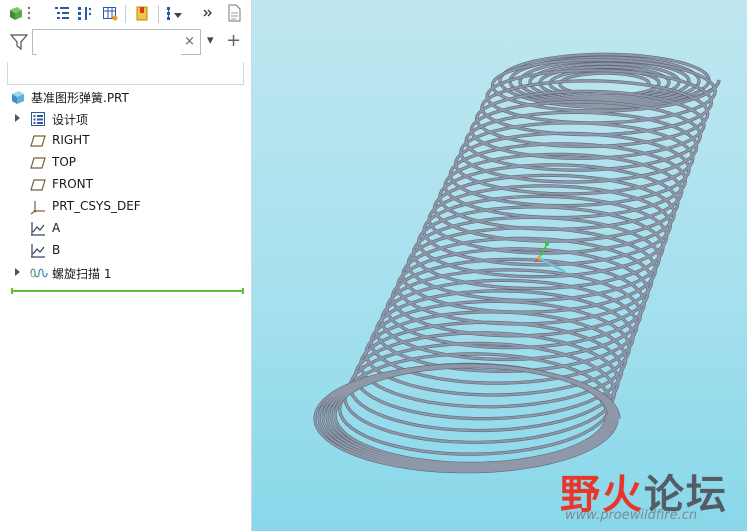  What do you see at coordinates (64, 162) in the screenshot?
I see `tree-item-label: TOP` at bounding box center [64, 162].